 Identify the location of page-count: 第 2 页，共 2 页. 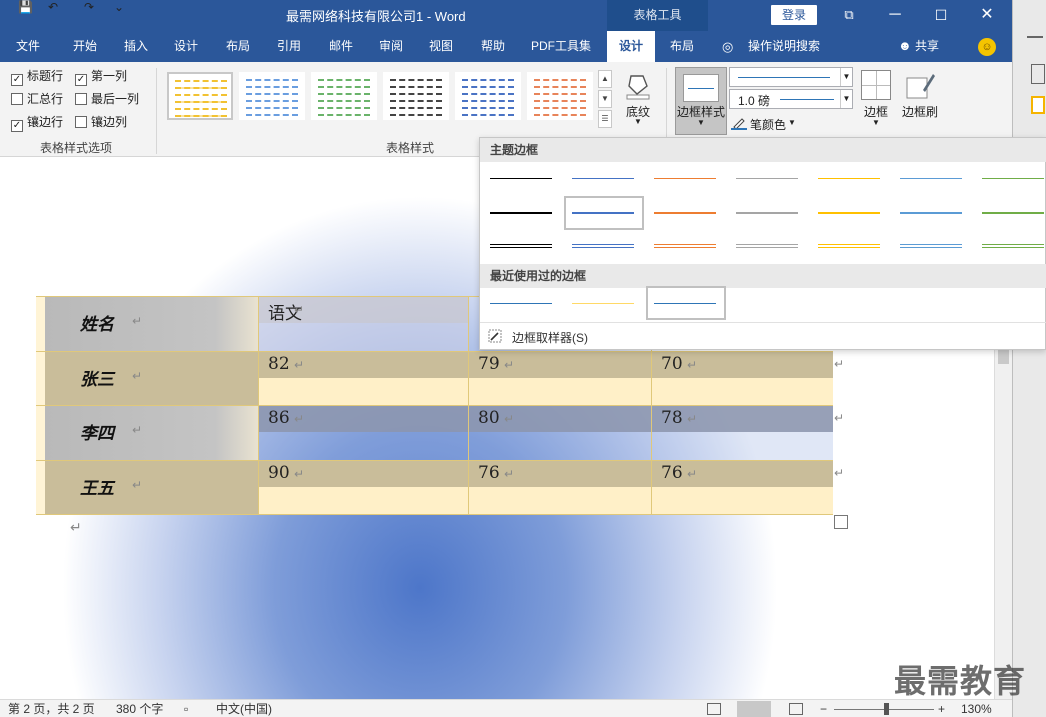
(51, 709).